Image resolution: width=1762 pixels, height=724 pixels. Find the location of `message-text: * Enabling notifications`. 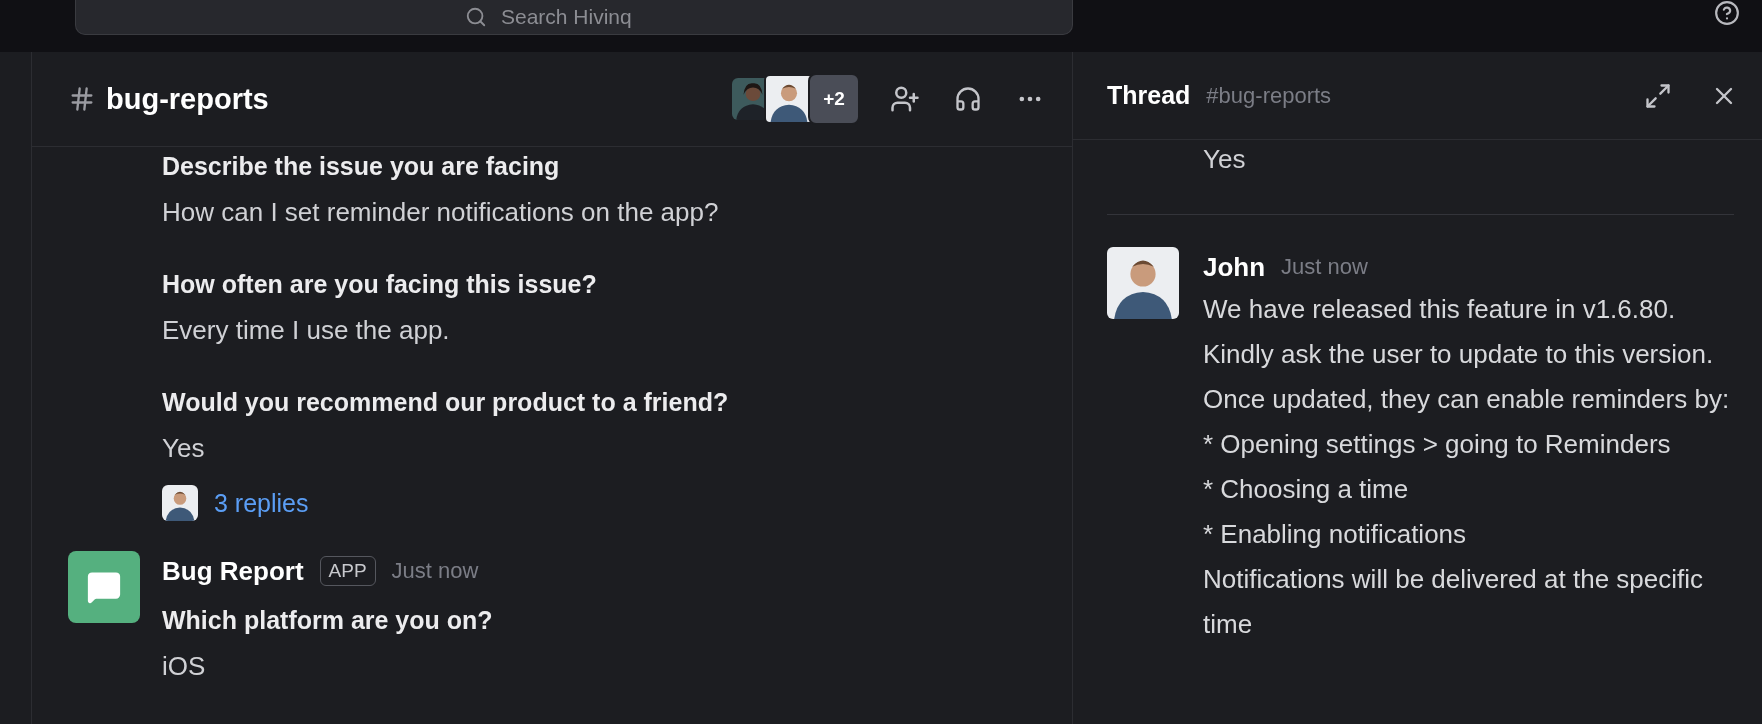

message-text: * Enabling notifications is located at coordinates (1335, 534).